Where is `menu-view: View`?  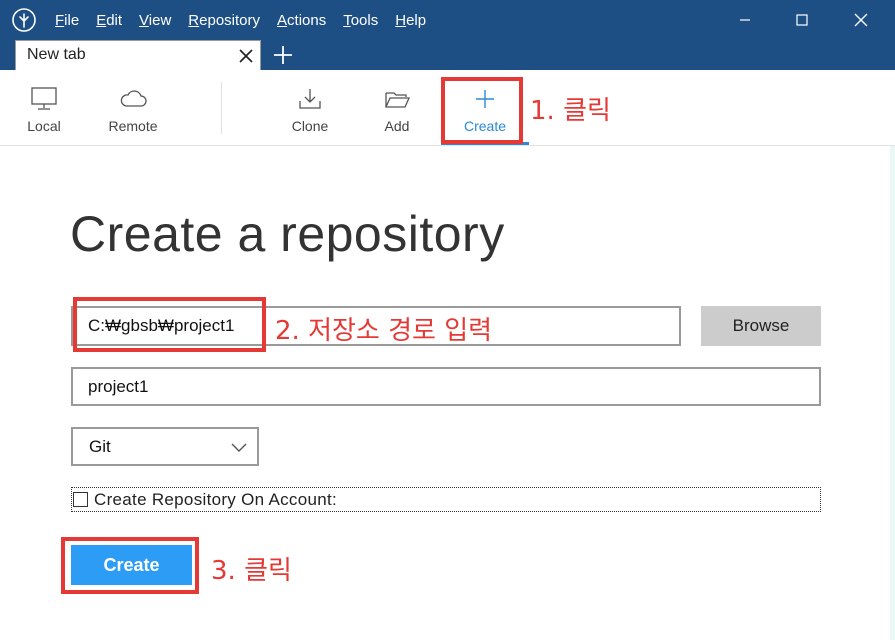
menu-view: View is located at coordinates (155, 20).